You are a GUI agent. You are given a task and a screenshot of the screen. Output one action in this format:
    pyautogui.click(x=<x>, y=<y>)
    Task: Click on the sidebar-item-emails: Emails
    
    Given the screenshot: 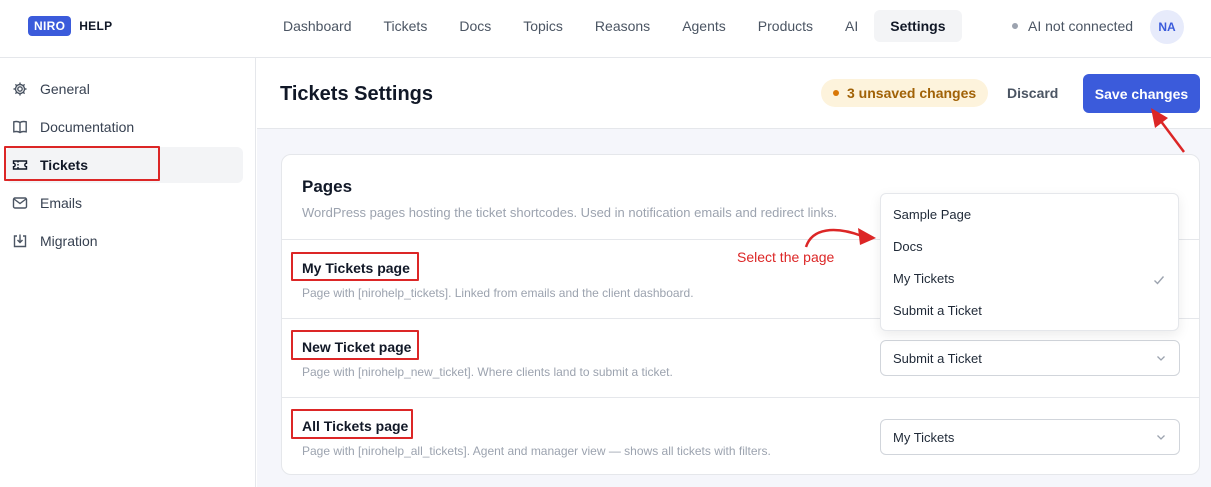 What is the action you would take?
    pyautogui.click(x=124, y=203)
    